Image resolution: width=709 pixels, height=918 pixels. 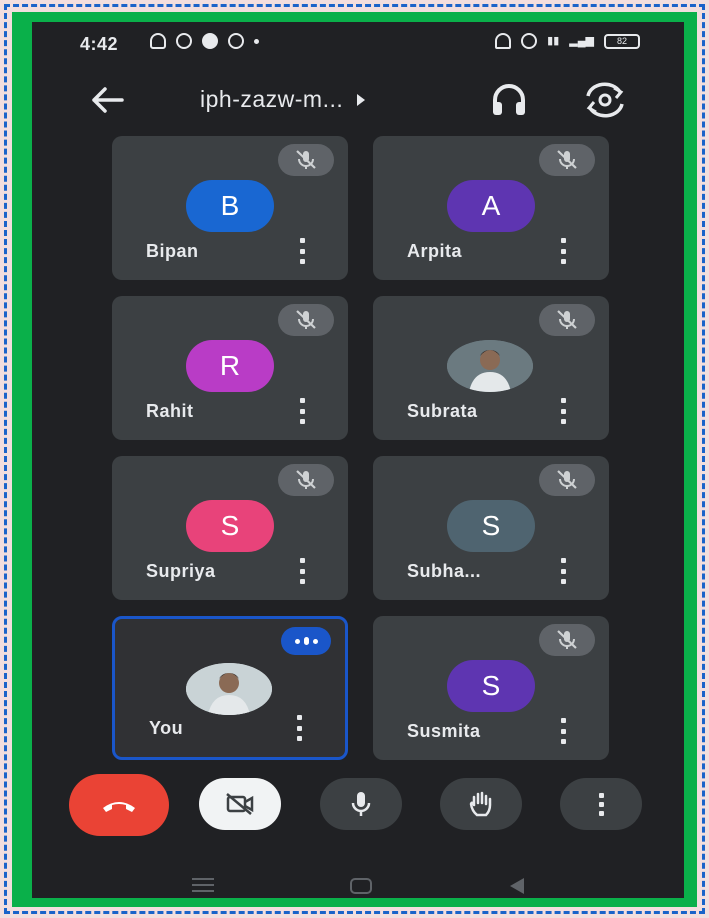 I want to click on call-controls, so click(x=358, y=811).